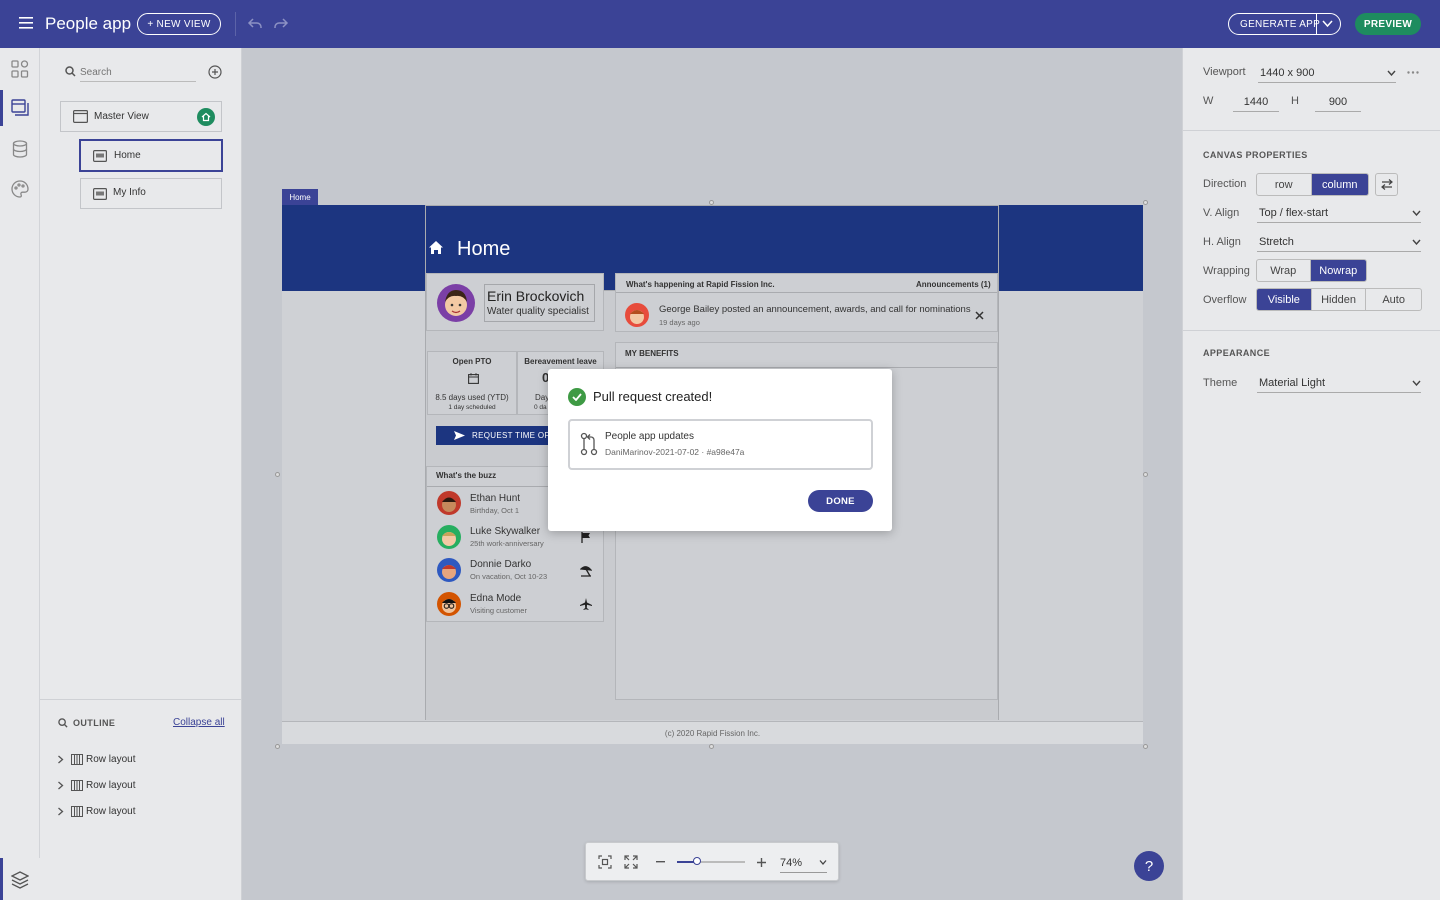  I want to click on request-time-off-label: REQUEST TIME OFF, so click(513, 435).